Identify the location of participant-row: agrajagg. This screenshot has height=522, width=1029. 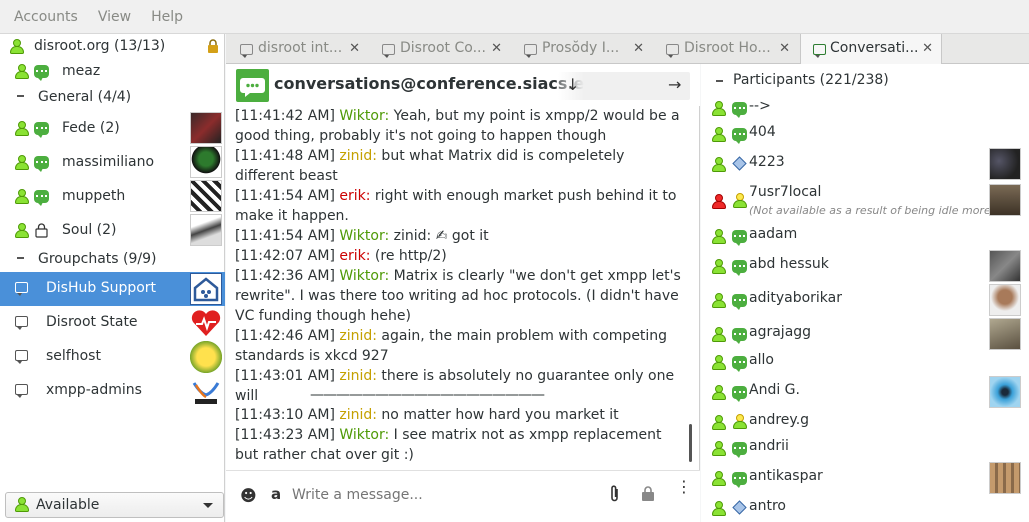
(865, 335).